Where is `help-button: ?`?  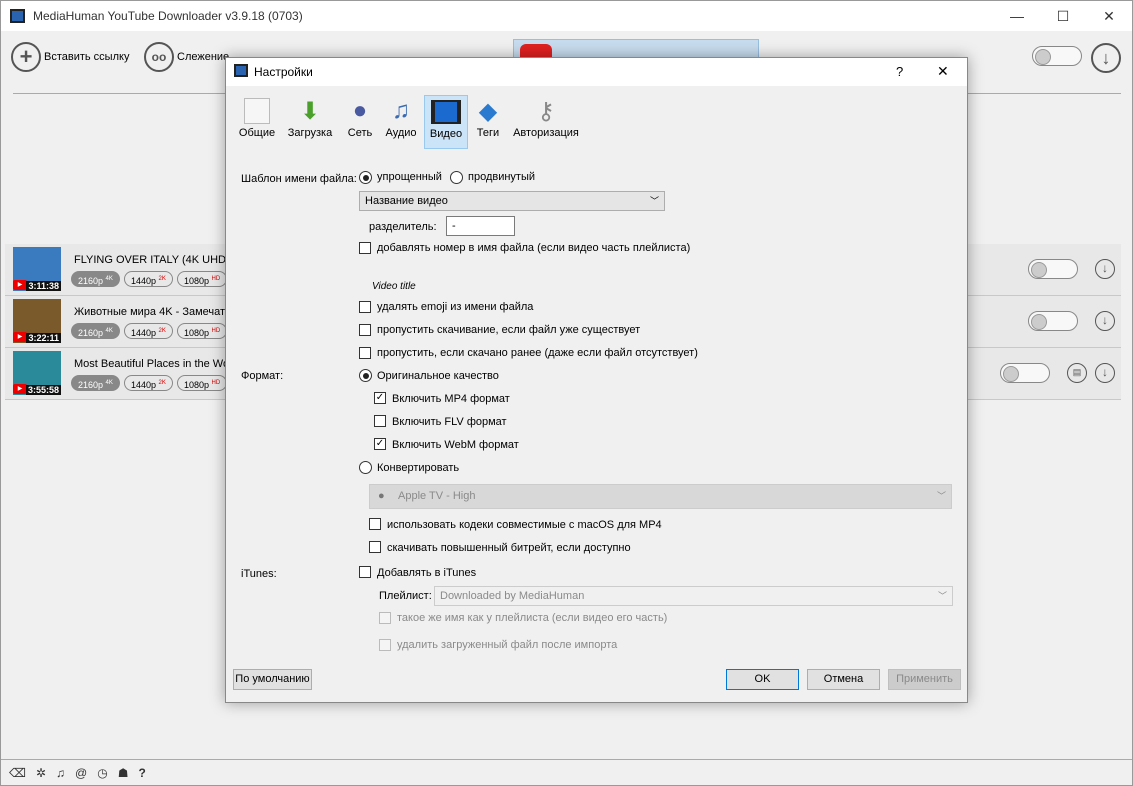 help-button: ? is located at coordinates (899, 71).